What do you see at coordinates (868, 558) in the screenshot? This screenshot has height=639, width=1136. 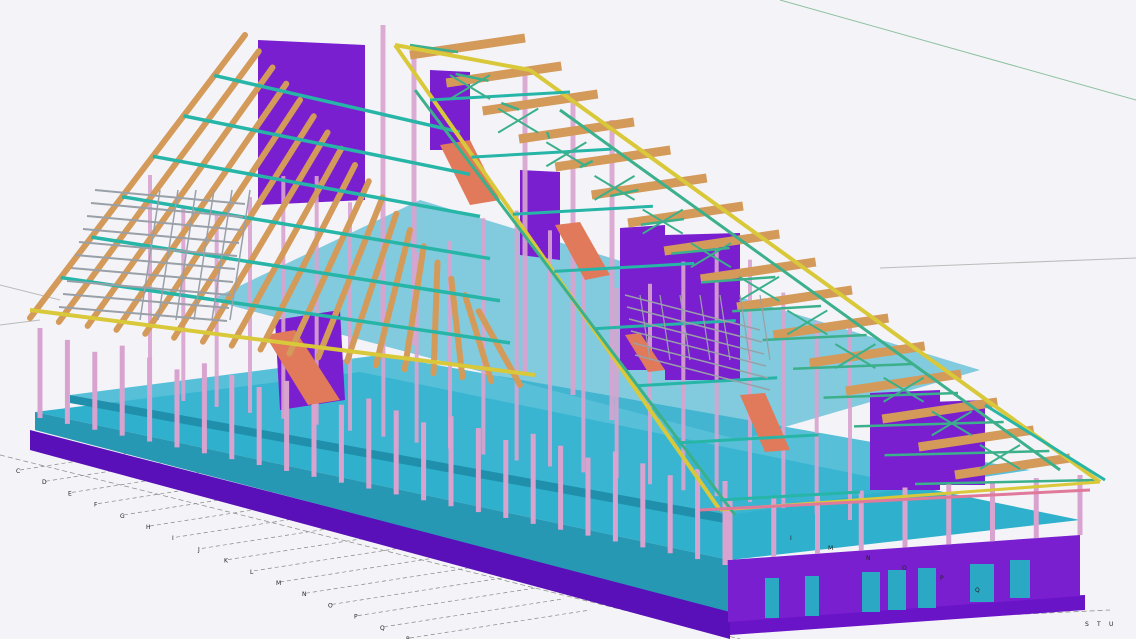 I see `grid-label-front-n: N` at bounding box center [868, 558].